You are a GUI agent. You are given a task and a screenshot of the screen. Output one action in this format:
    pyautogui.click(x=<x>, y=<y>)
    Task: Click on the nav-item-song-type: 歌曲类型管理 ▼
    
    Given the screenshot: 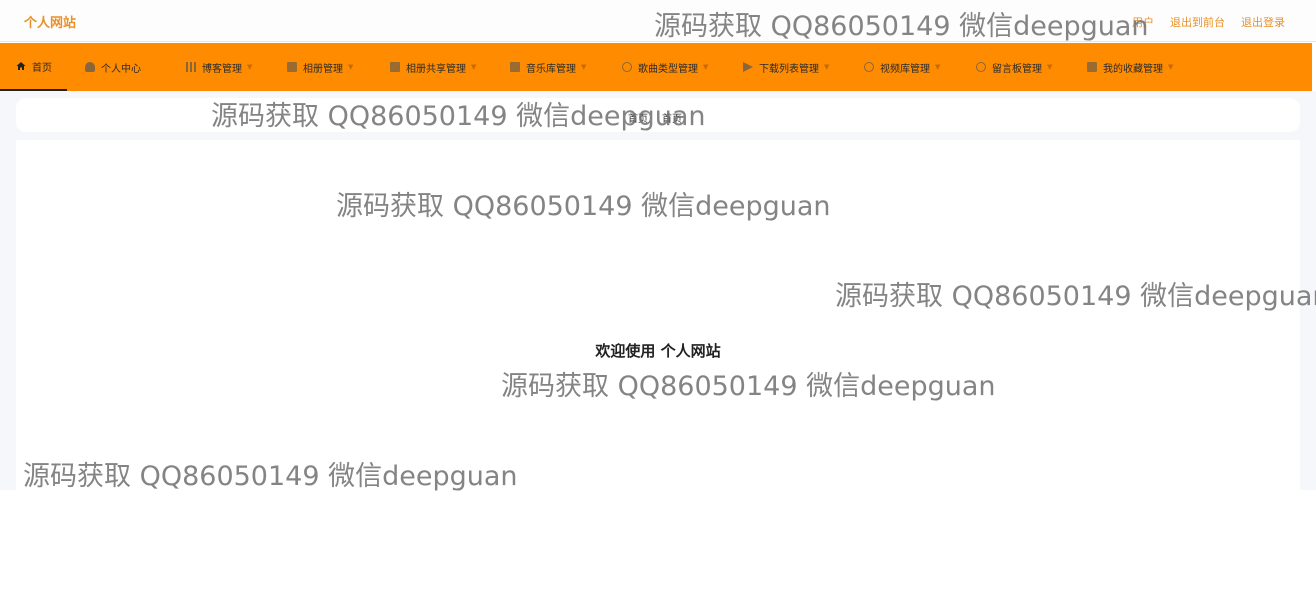 What is the action you would take?
    pyautogui.click(x=665, y=67)
    